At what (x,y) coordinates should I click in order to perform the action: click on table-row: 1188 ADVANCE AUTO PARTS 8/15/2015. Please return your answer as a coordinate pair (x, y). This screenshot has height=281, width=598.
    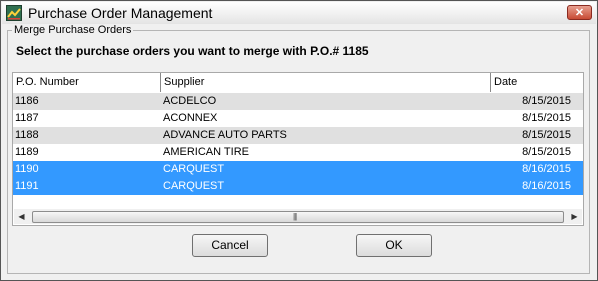
    Looking at the image, I should click on (298, 135).